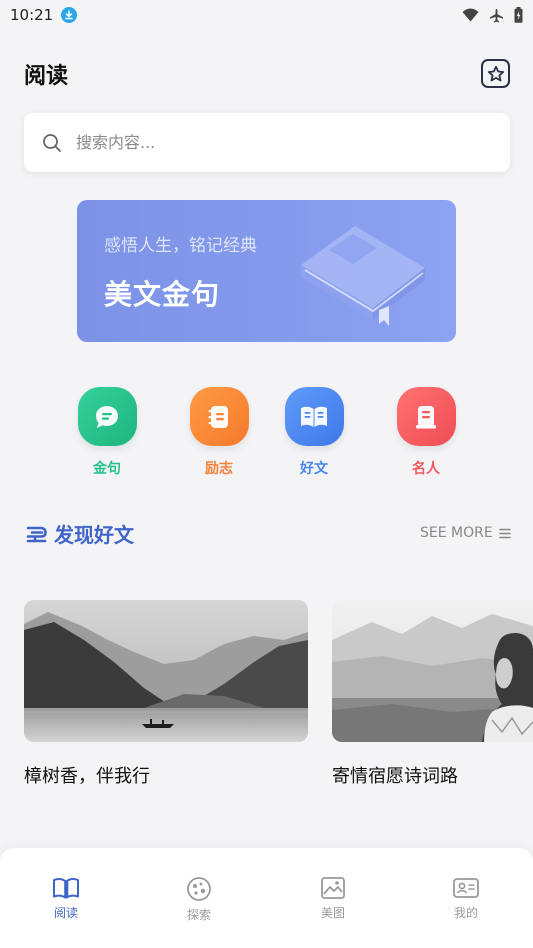  I want to click on open-book-icon, so click(314, 416).